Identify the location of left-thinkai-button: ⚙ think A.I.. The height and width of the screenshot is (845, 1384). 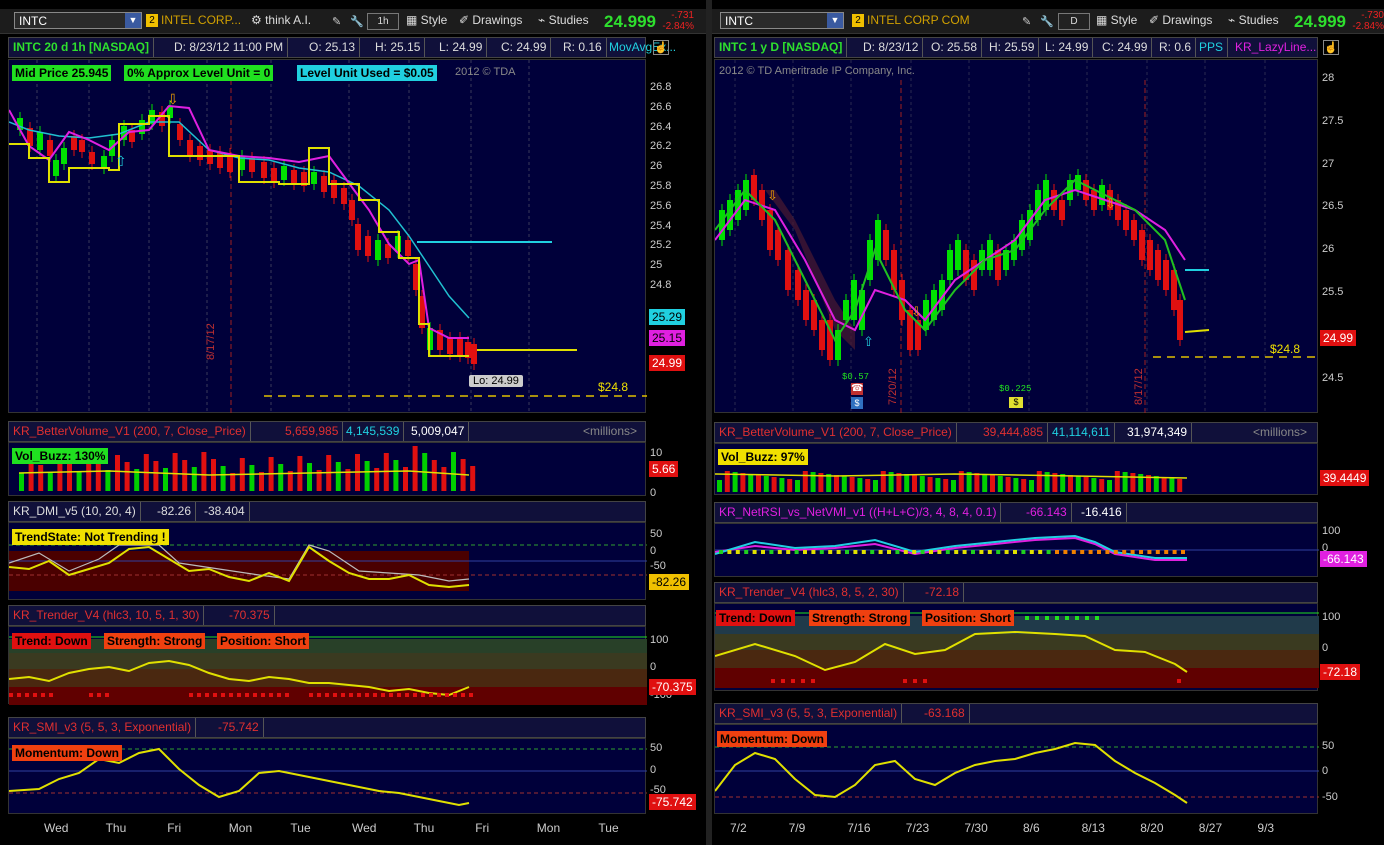
(281, 20).